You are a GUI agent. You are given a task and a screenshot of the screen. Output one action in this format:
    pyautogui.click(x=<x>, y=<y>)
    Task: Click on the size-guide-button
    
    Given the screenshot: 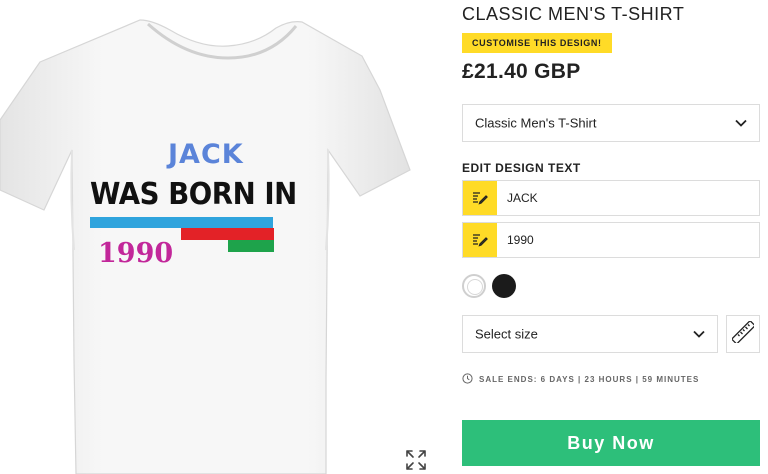 What is the action you would take?
    pyautogui.click(x=743, y=334)
    